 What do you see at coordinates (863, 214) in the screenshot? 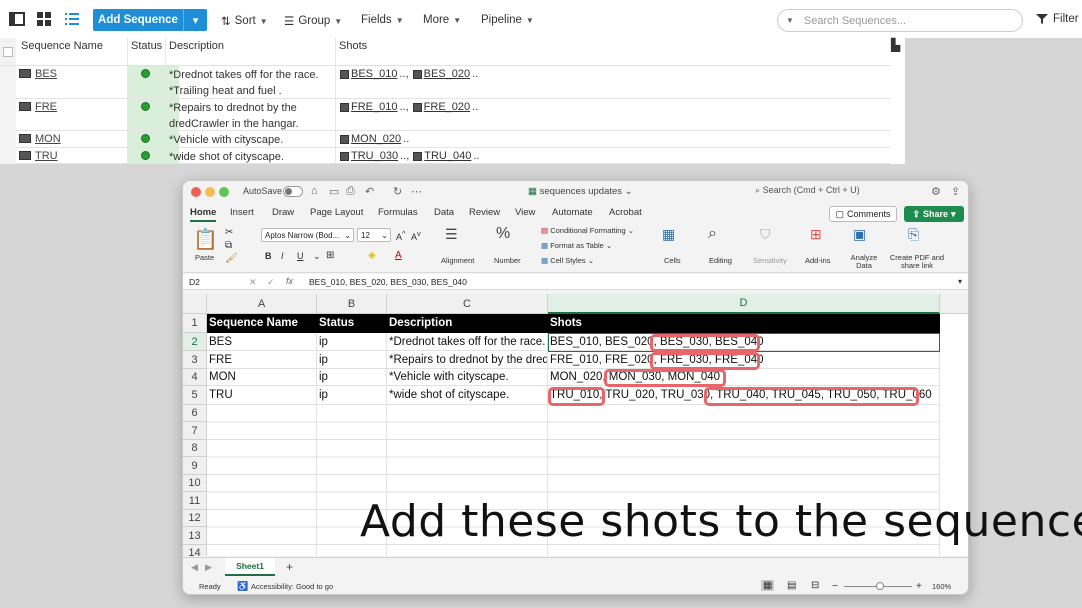
I see `comments-button: ▢ Comments` at bounding box center [863, 214].